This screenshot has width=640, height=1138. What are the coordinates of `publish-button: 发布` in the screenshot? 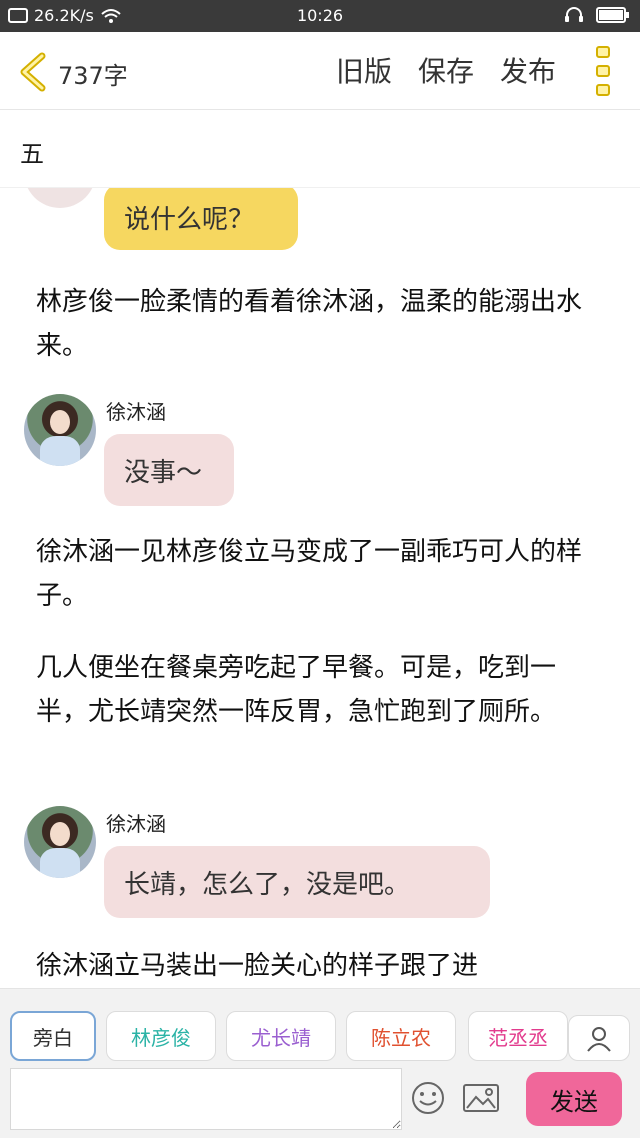 It's located at (528, 70).